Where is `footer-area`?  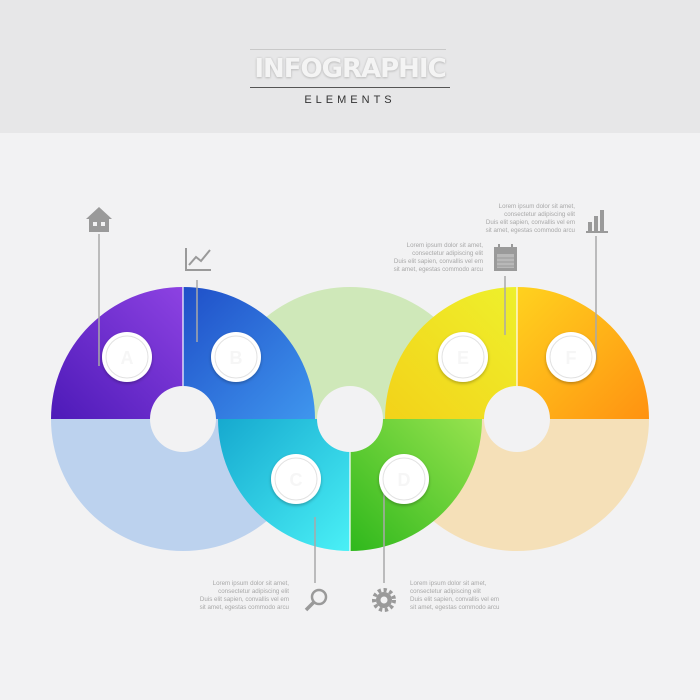
footer-area is located at coordinates (350, 672).